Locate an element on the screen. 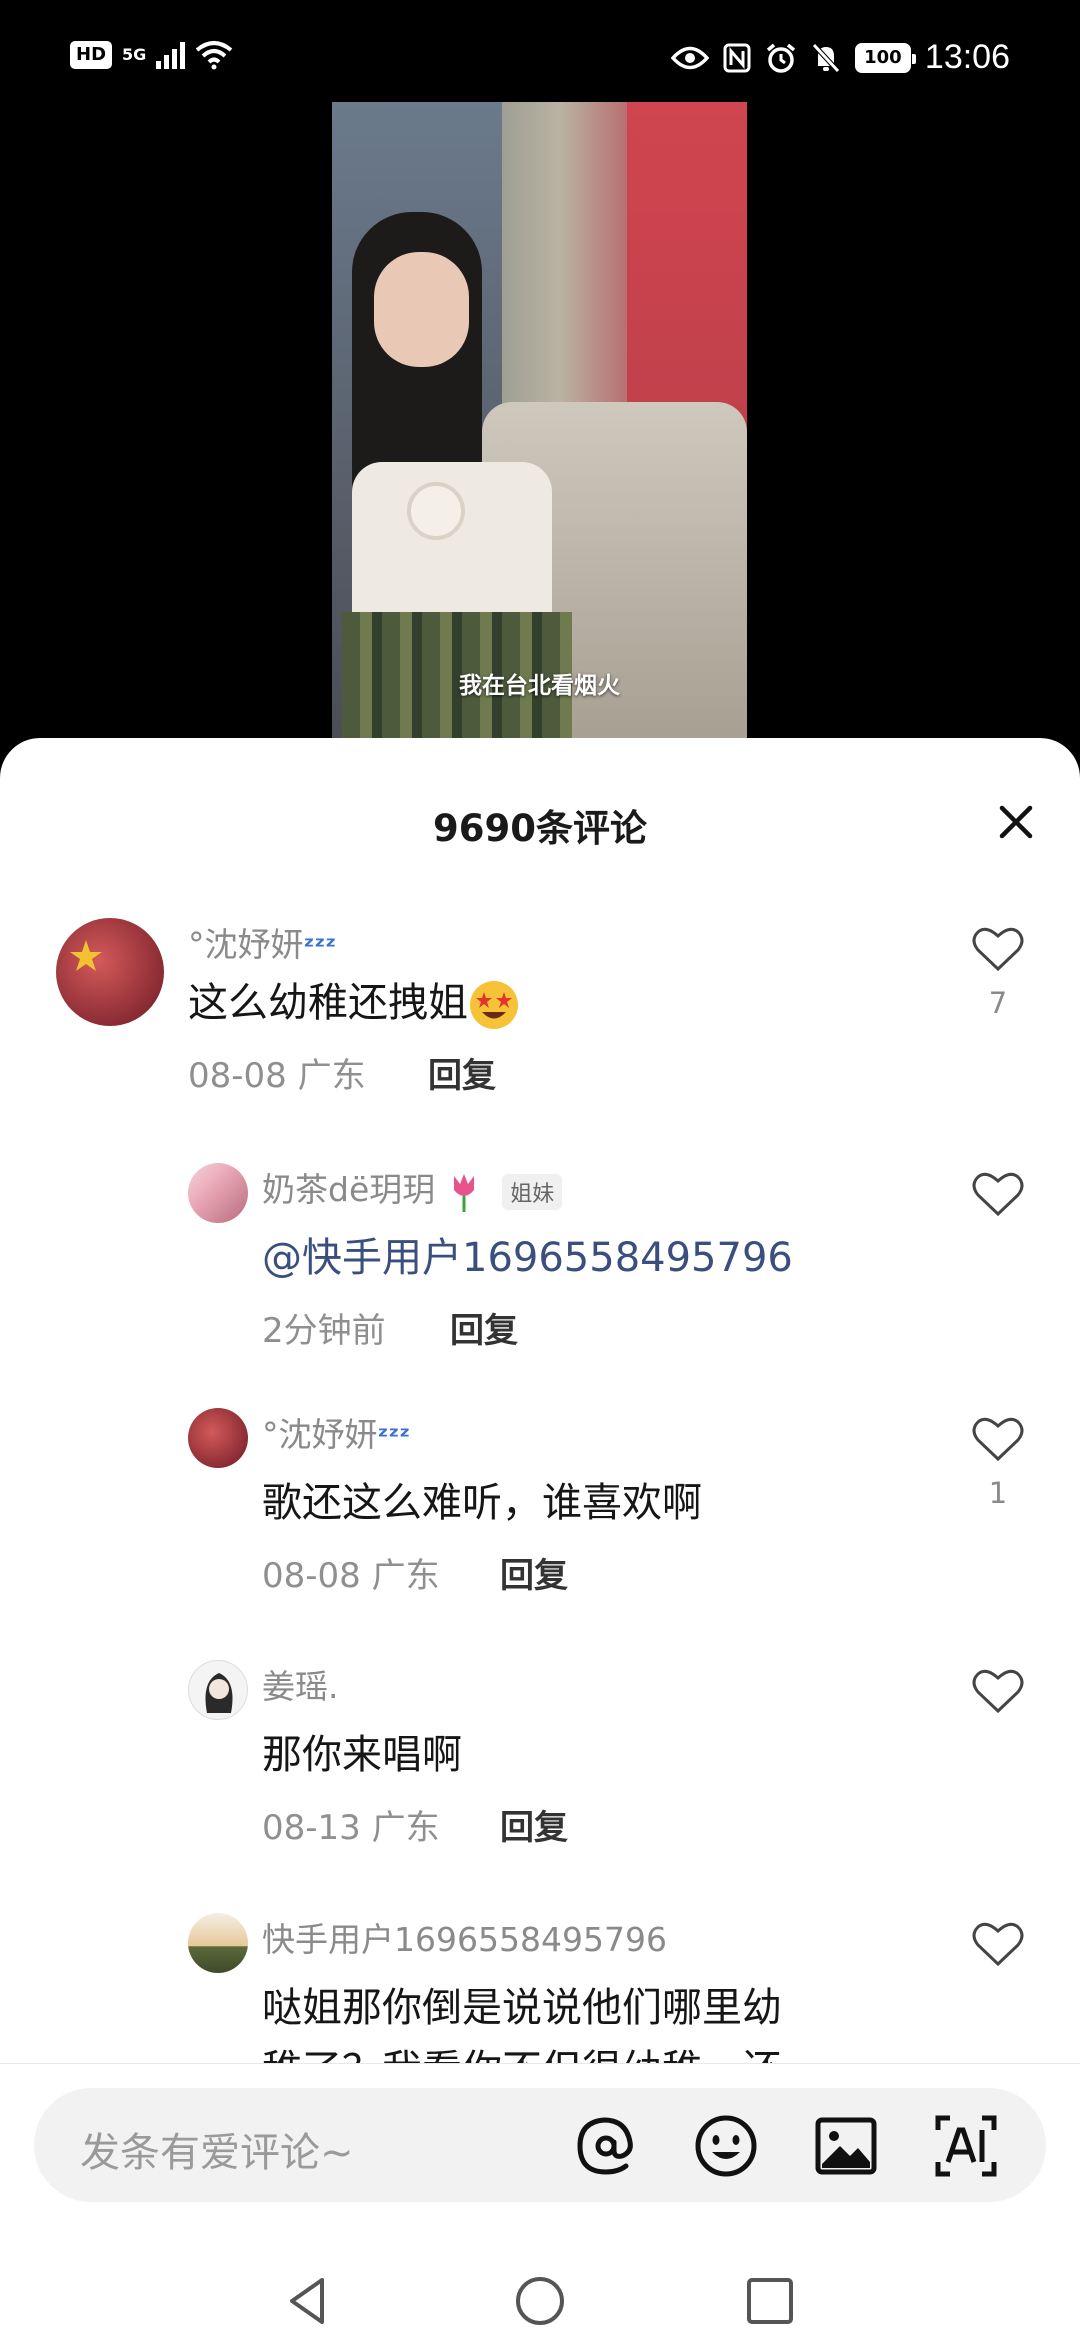  username-text: 奶茶dë玥玥 is located at coordinates (349, 1189).